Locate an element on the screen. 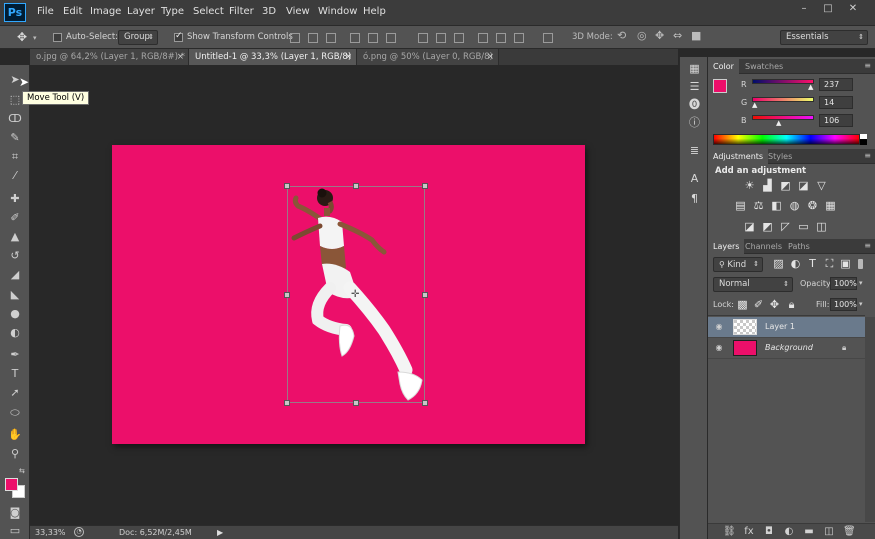  tab-adjustments: Adjustments is located at coordinates (738, 156).